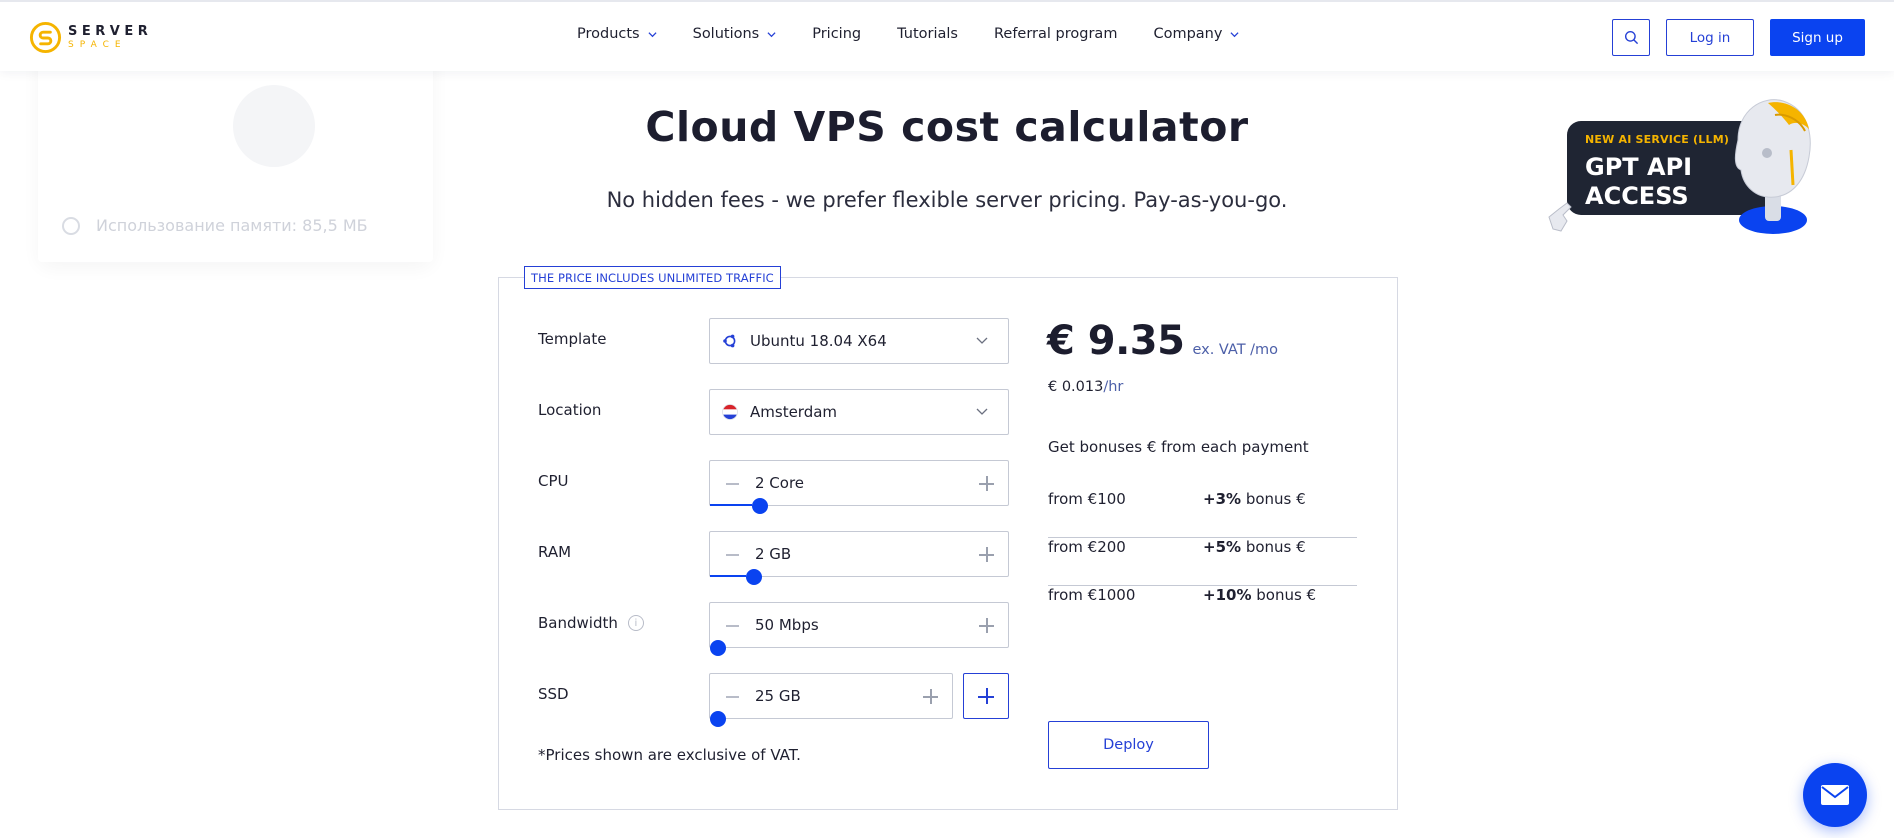  What do you see at coordinates (754, 577) in the screenshot?
I see `ram-slider-handle` at bounding box center [754, 577].